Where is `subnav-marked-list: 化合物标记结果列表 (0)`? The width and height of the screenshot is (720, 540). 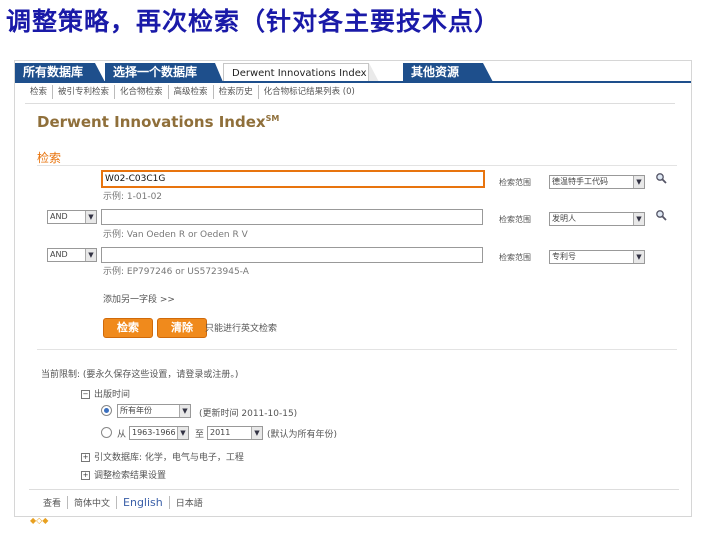
subnav-marked-list: 化合物标记结果列表 (0) is located at coordinates (309, 92).